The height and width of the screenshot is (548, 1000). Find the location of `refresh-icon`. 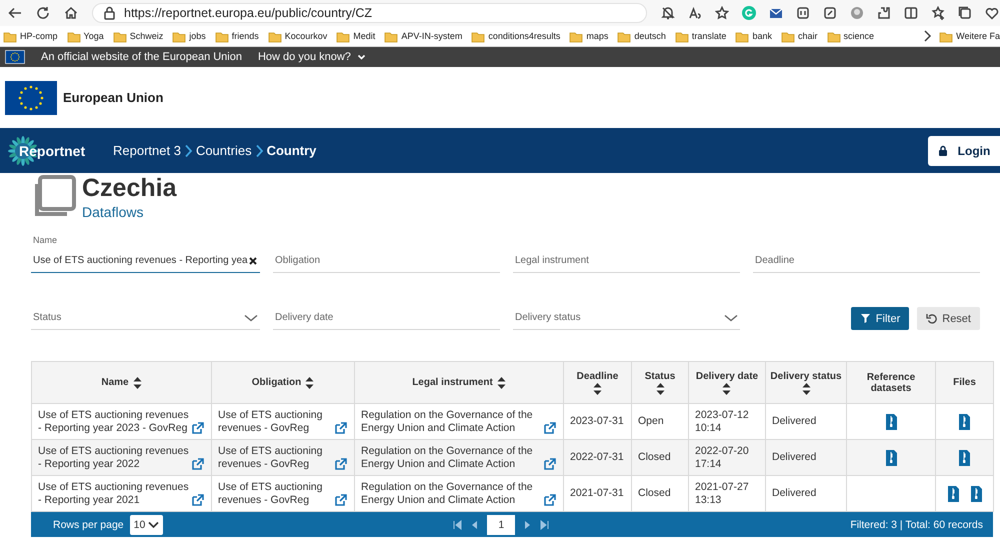

refresh-icon is located at coordinates (43, 13).